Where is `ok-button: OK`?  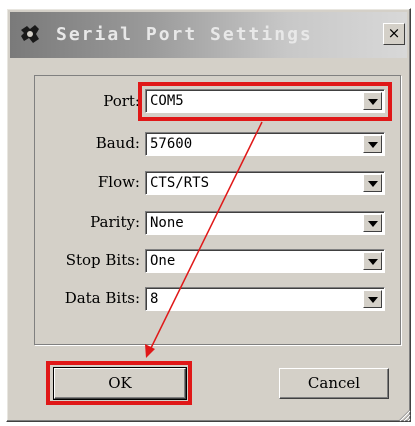
ok-button: OK is located at coordinates (120, 383).